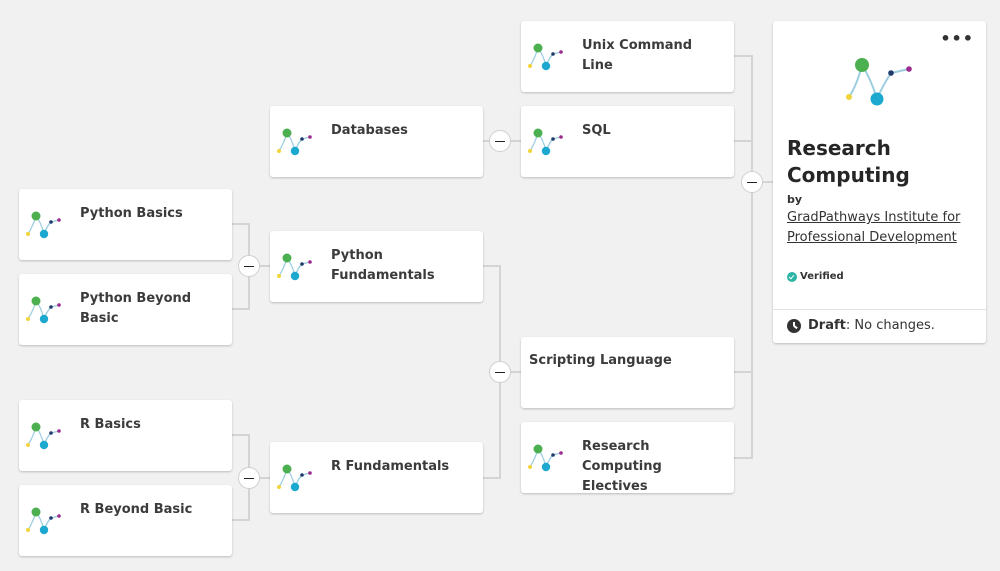 The width and height of the screenshot is (1000, 571). I want to click on node-title: R Basics, so click(110, 424).